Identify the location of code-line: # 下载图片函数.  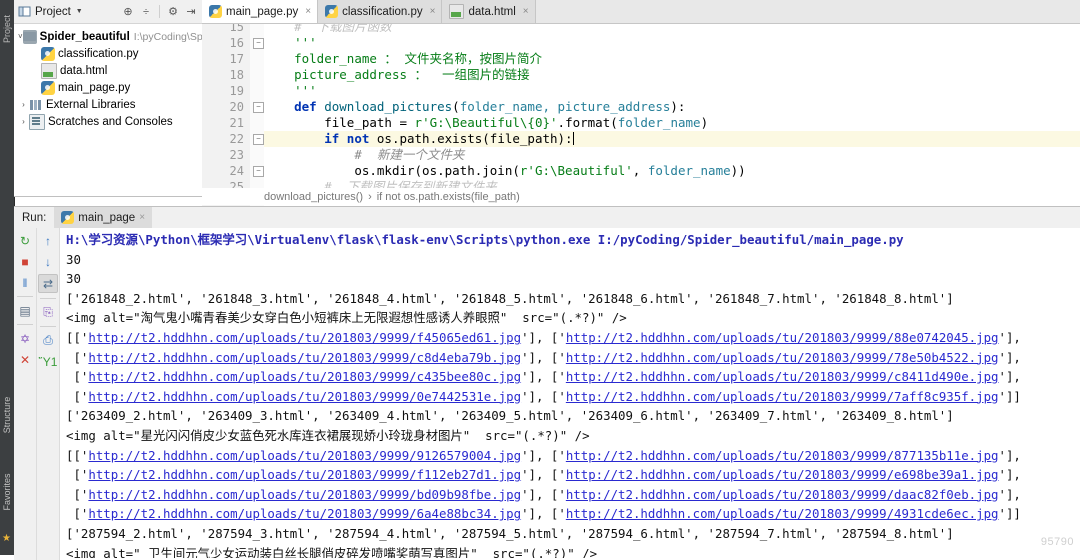
(328, 29).